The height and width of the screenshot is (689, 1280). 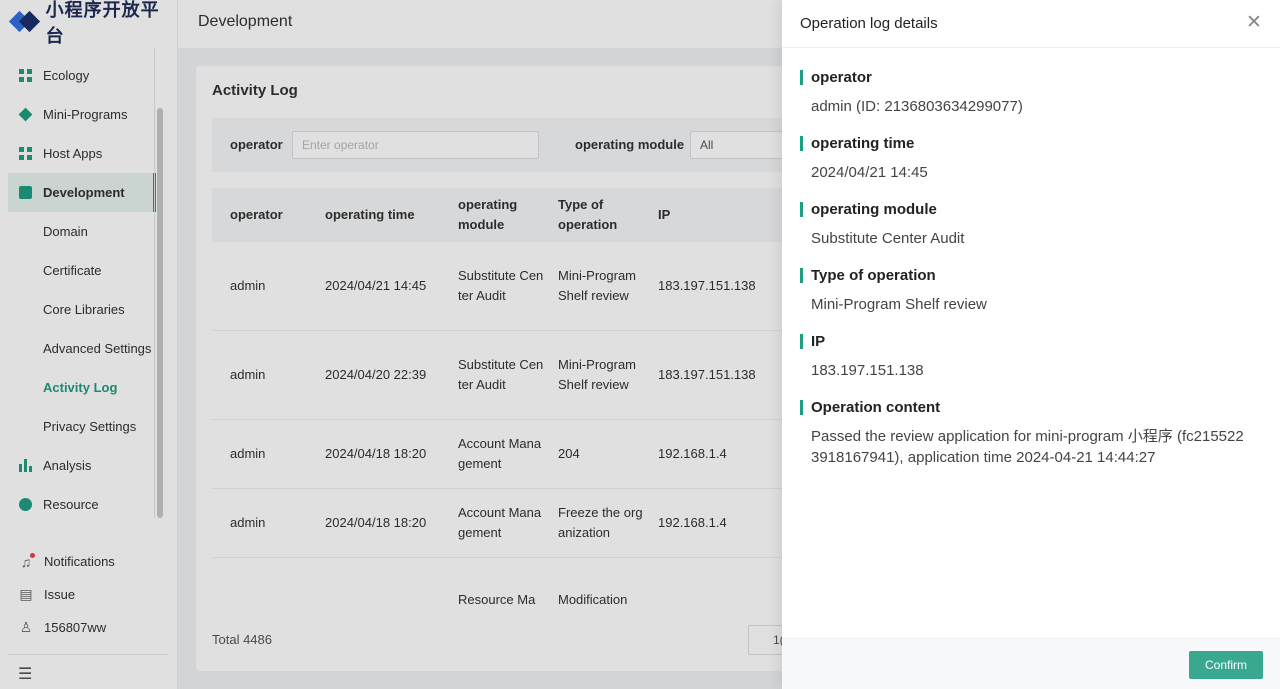 What do you see at coordinates (1030, 92) in the screenshot?
I see `detail-operator: operator admin (ID: 2136803634299077)` at bounding box center [1030, 92].